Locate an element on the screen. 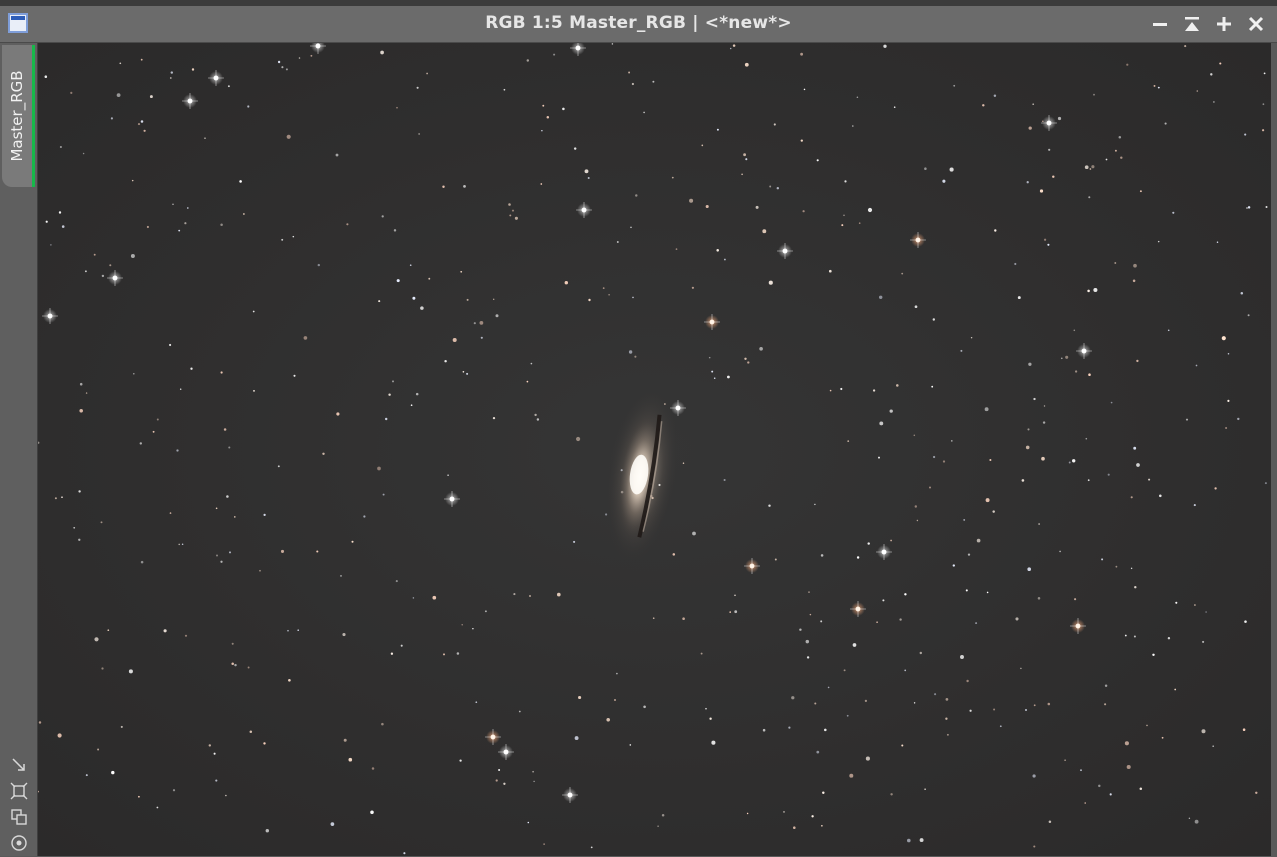 This screenshot has height=857, width=1277. clone-view-icon is located at coordinates (19, 817).